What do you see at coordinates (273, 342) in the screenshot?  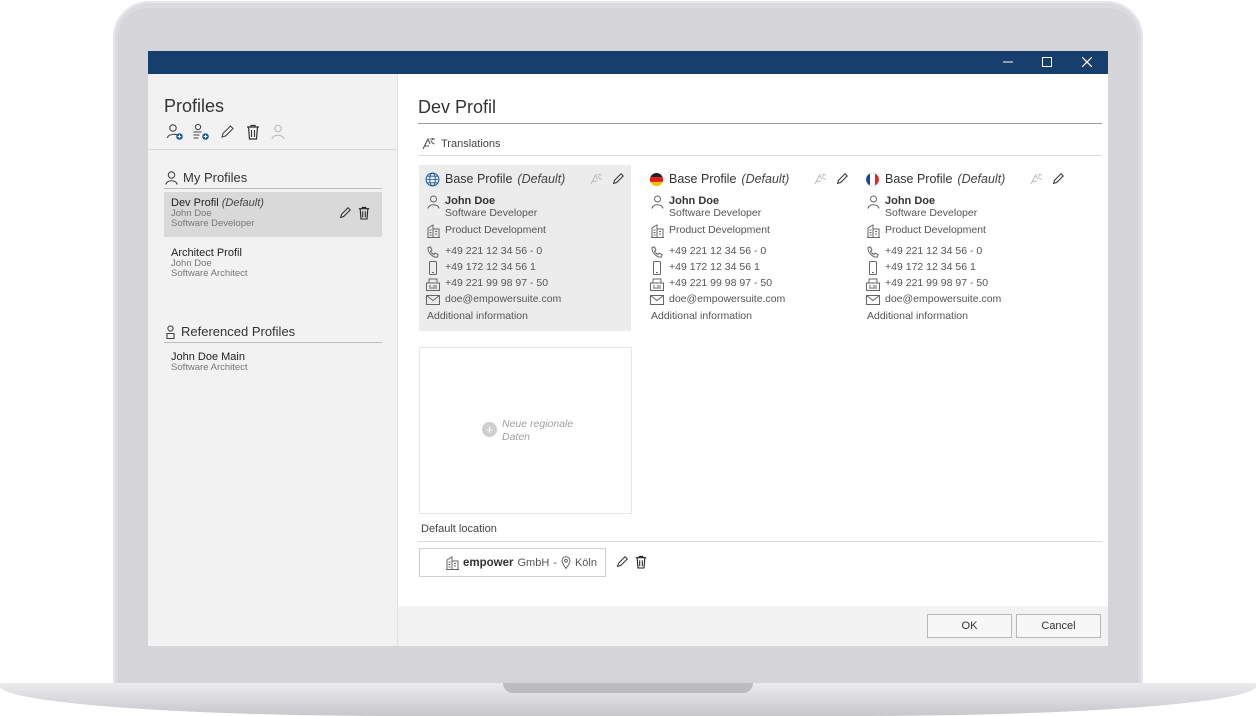 I see `referenced-profiles-divider` at bounding box center [273, 342].